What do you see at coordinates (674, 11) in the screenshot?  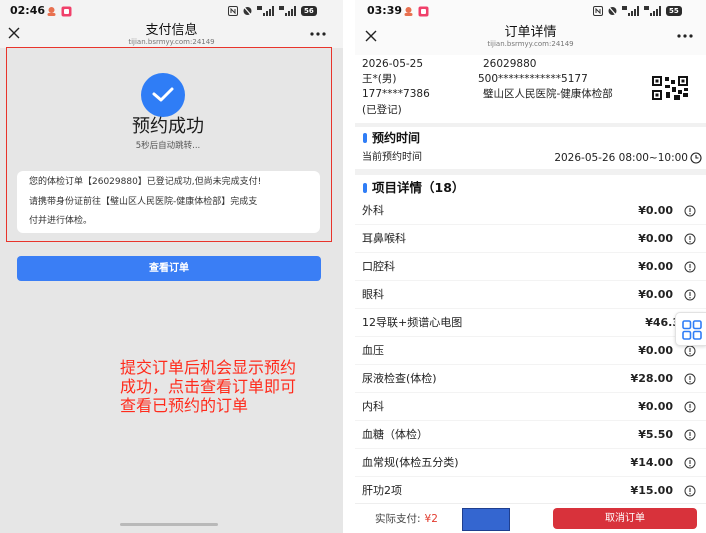 I see `battery-icon: 55` at bounding box center [674, 11].